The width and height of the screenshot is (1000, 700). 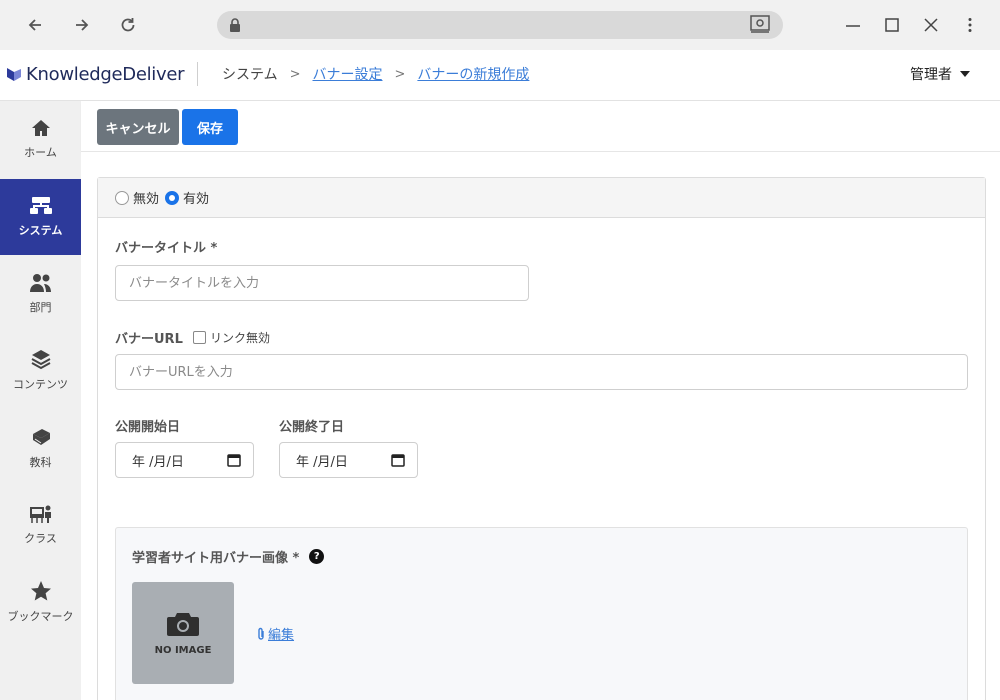 I want to click on sidebar-item-class: クラス, so click(x=40, y=525).